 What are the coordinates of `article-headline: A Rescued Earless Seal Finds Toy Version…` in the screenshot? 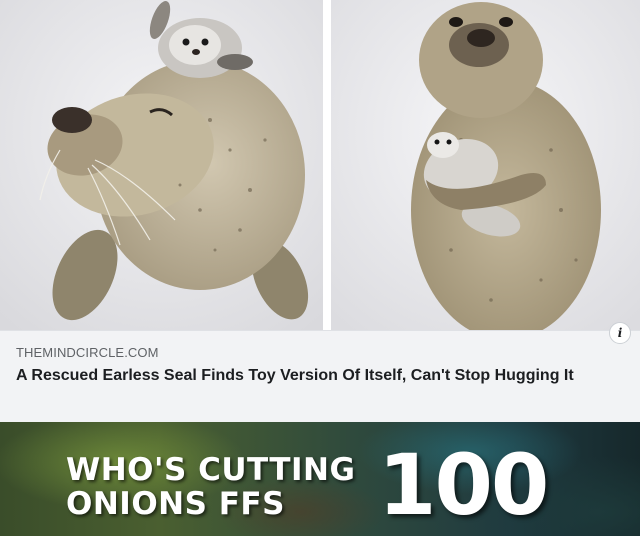 It's located at (316, 375).